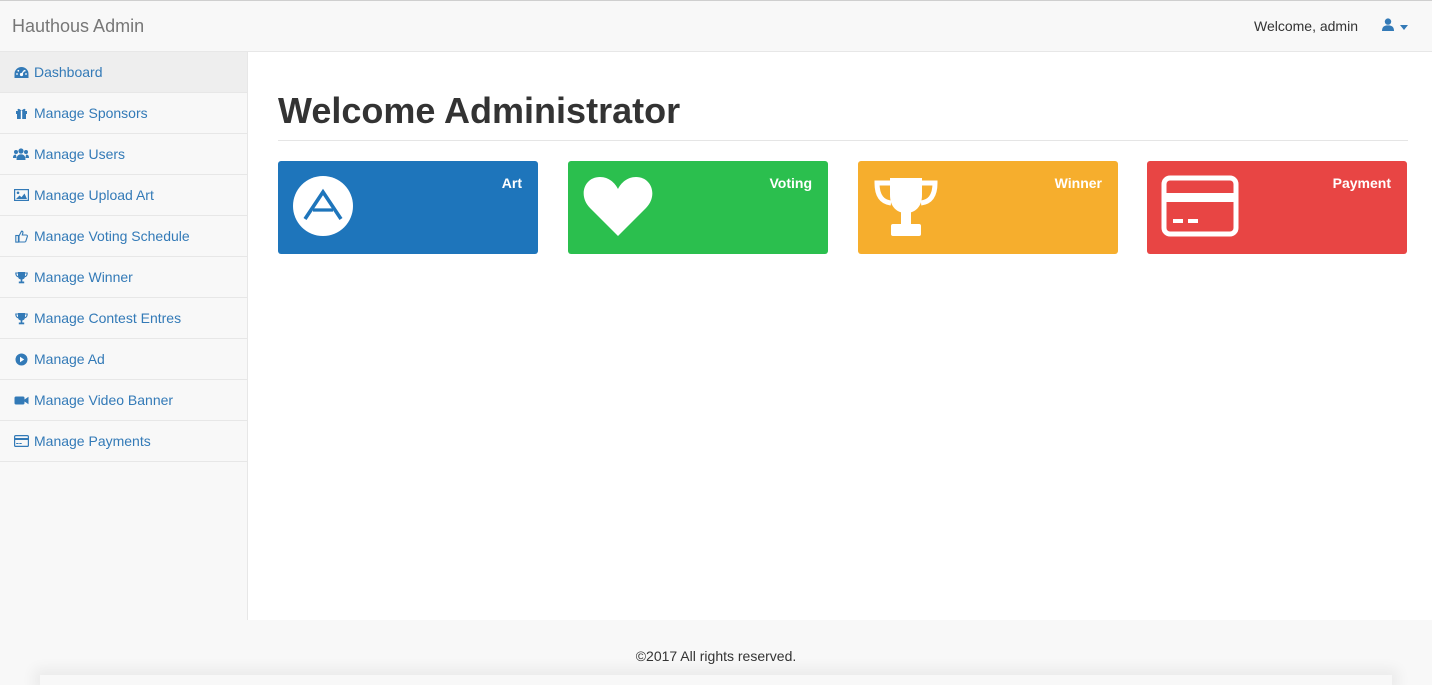  I want to click on sidebar-item-label: Manage Ad, so click(69, 359).